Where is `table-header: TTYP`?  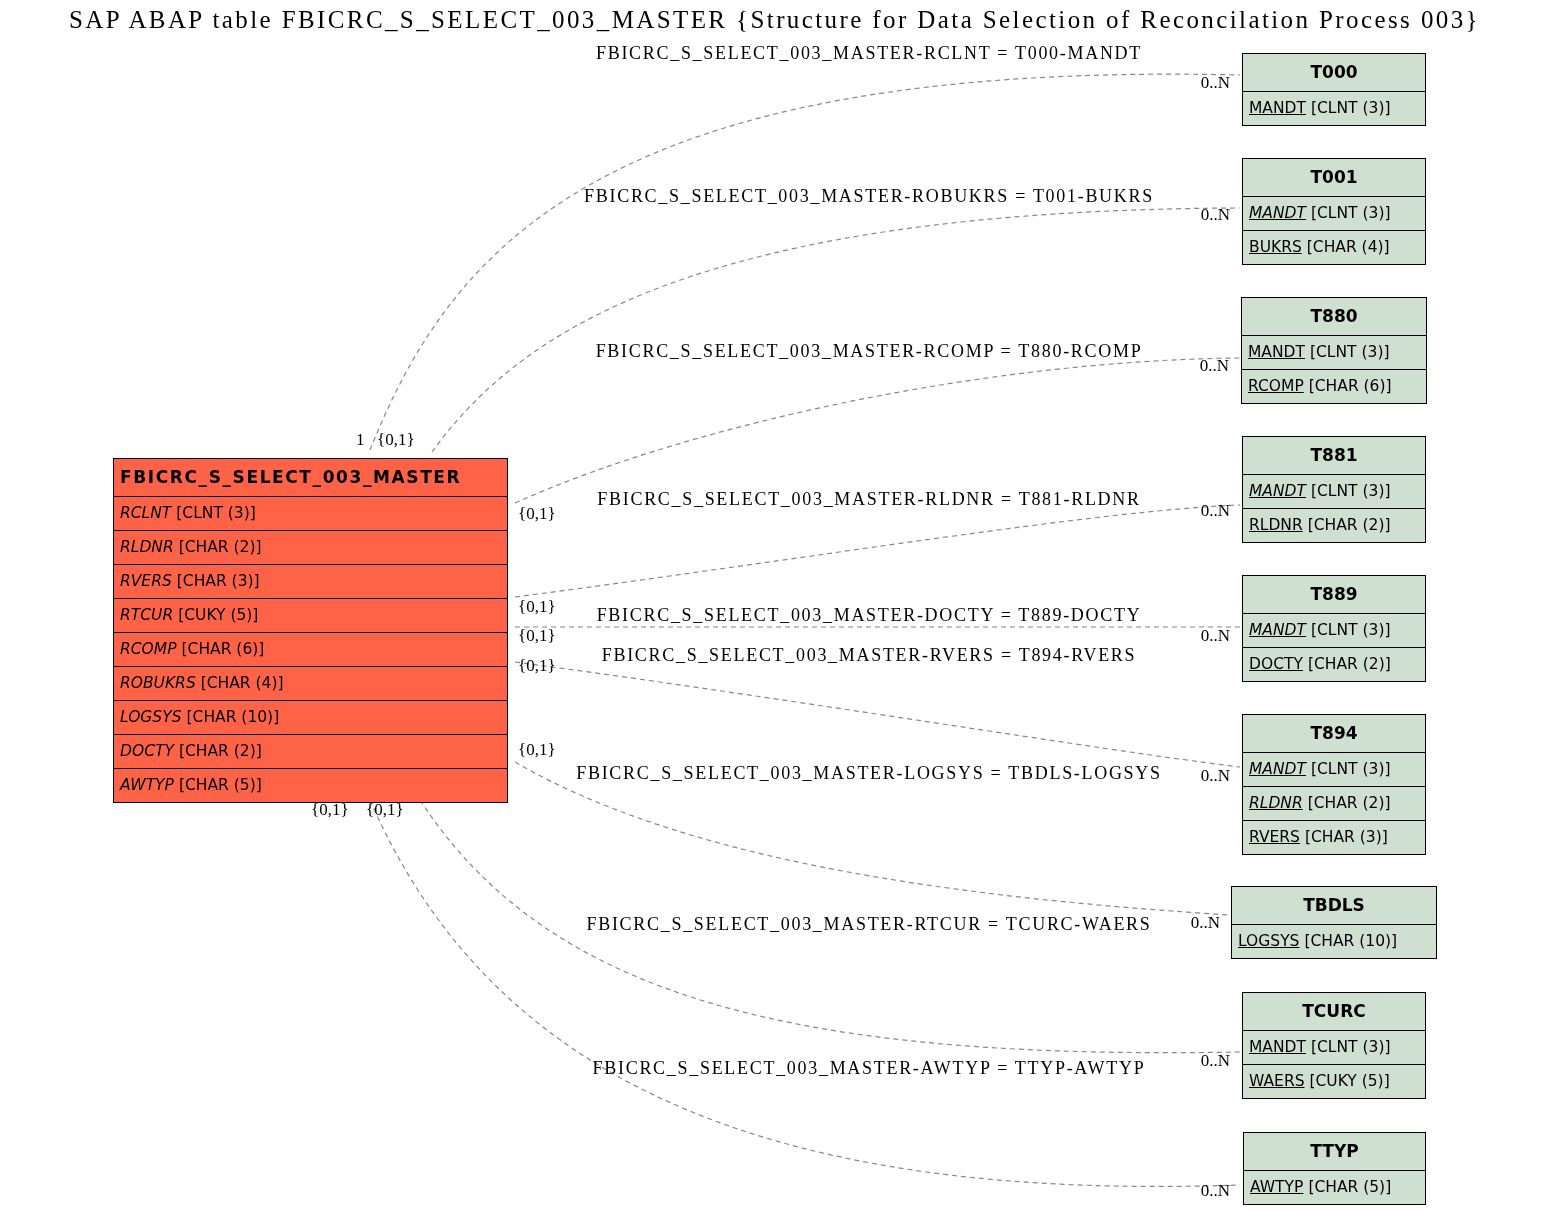 table-header: TTYP is located at coordinates (1334, 1152).